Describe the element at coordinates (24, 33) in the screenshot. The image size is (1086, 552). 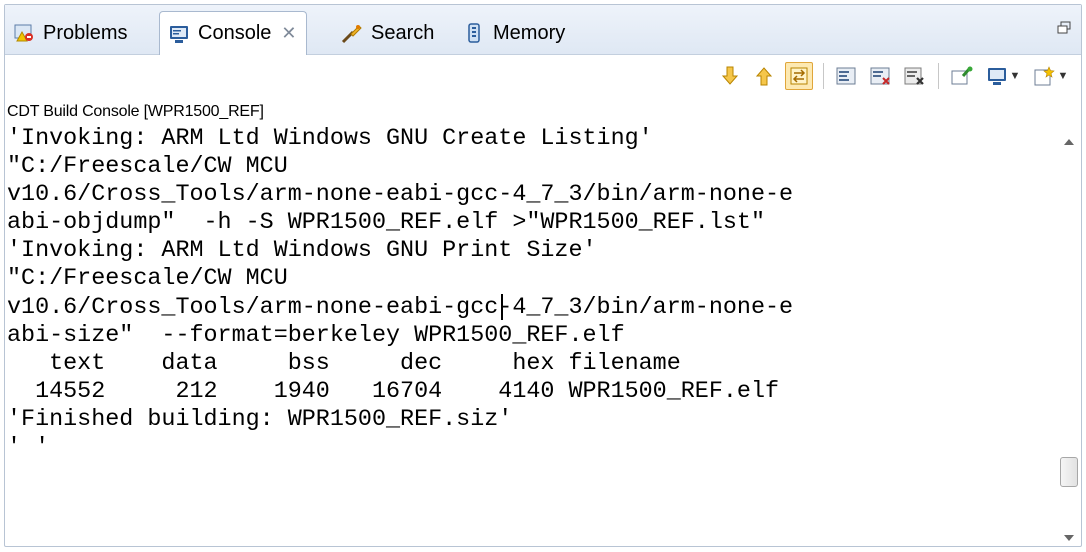
I see `problems-icon` at that location.